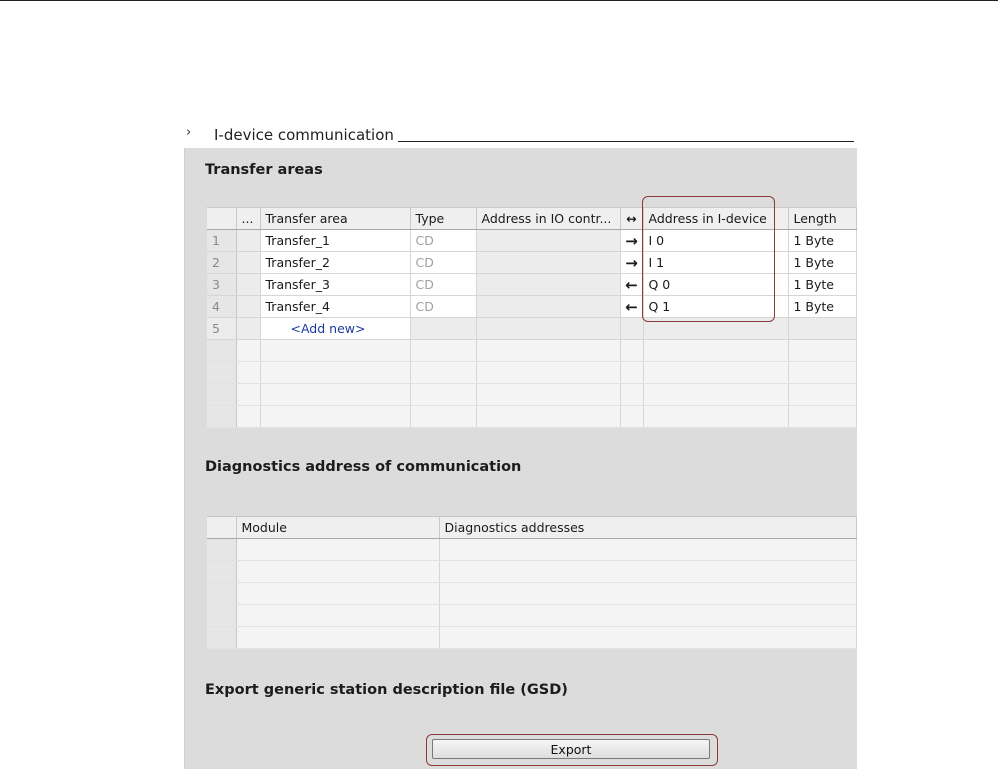 The image size is (998, 769). What do you see at coordinates (335, 262) in the screenshot?
I see `transfer-area-name: Transfer_2` at bounding box center [335, 262].